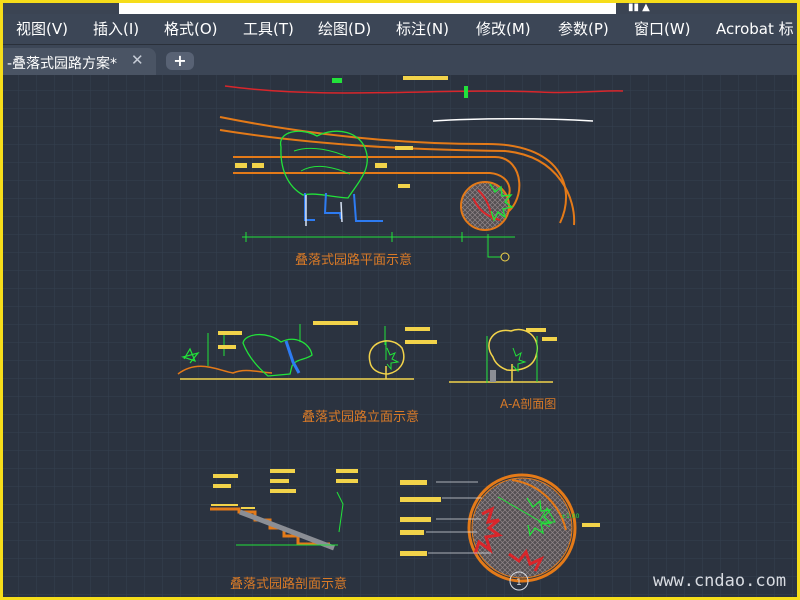 Image resolution: width=800 pixels, height=600 pixels. I want to click on window-controls-partial: ▮▮ ▲, so click(639, 8).